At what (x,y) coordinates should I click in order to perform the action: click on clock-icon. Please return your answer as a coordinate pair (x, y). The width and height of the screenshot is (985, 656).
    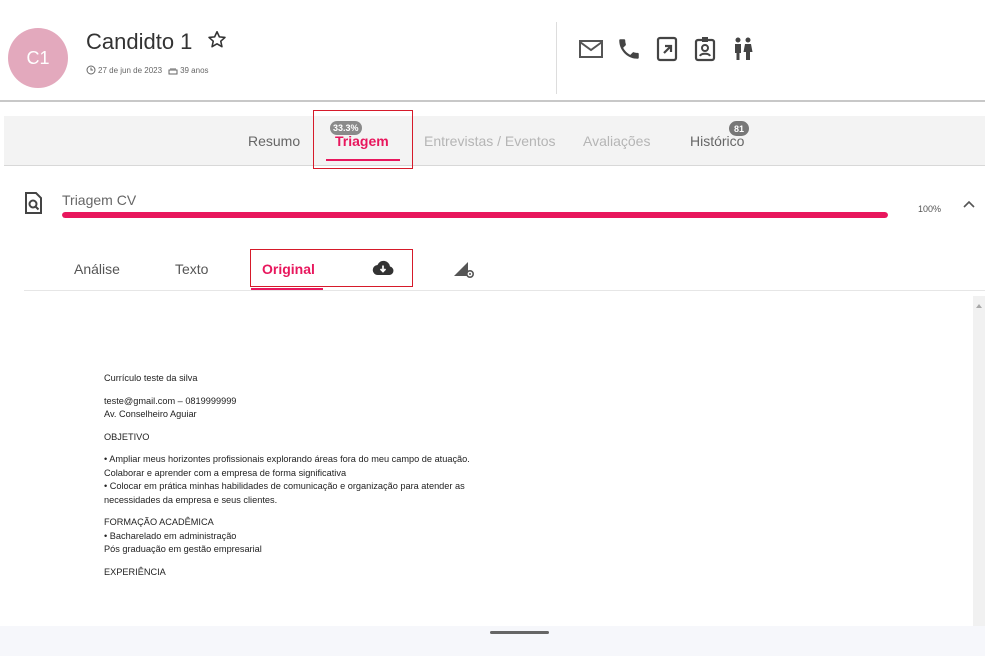
    Looking at the image, I should click on (91, 70).